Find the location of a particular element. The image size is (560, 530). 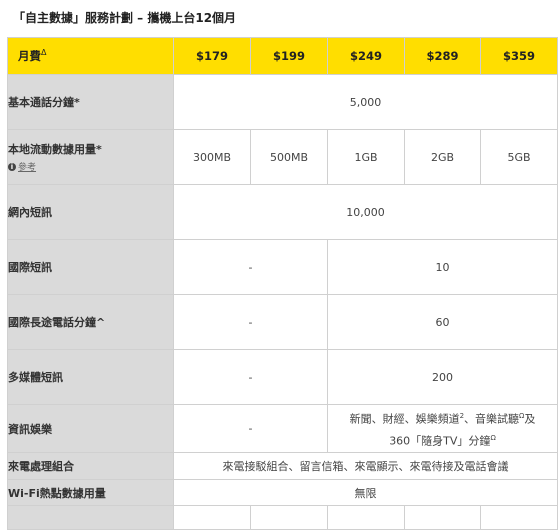

price-249: $249 is located at coordinates (366, 56).